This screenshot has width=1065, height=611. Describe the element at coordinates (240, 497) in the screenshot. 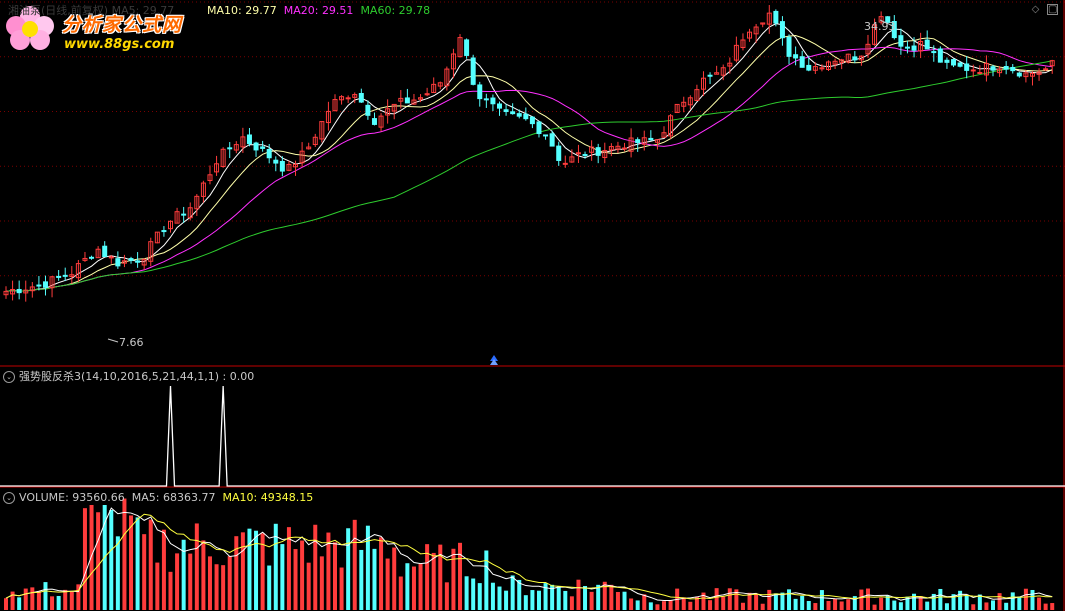

I see `volume-ma10-label: MA10:` at that location.